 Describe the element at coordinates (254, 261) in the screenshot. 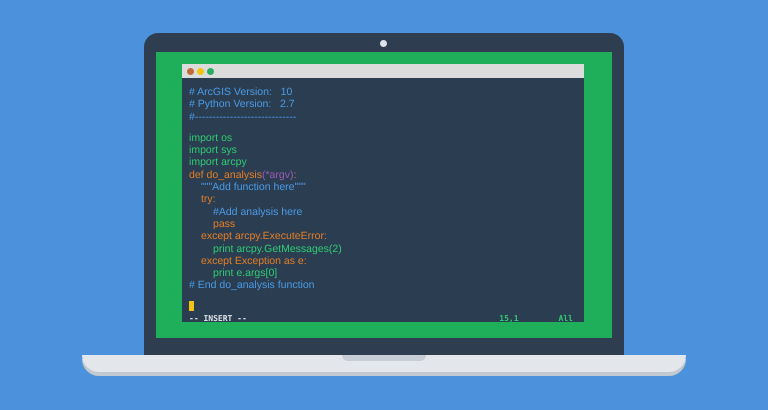

I see `code-line: except Exception as e:` at that location.